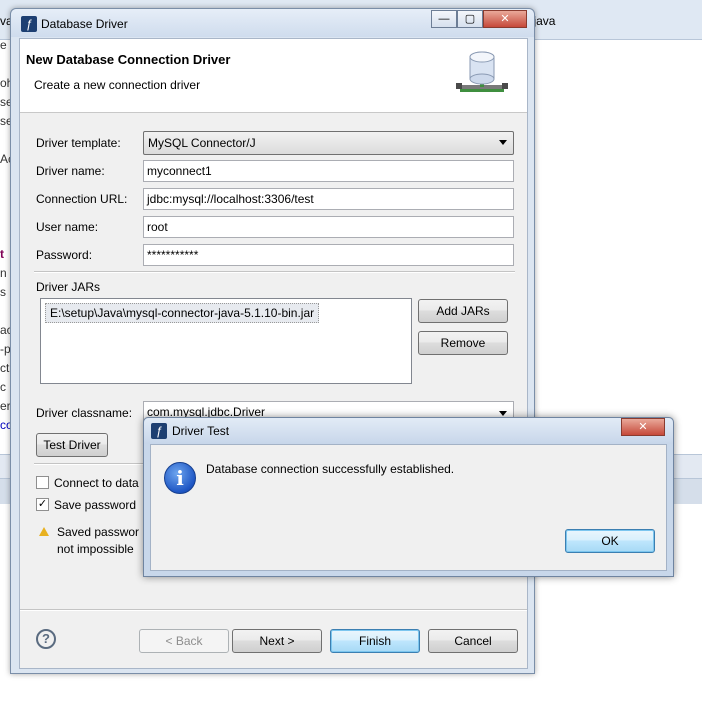 The image size is (702, 704). What do you see at coordinates (3, 273) in the screenshot?
I see `code-fragment: n` at bounding box center [3, 273].